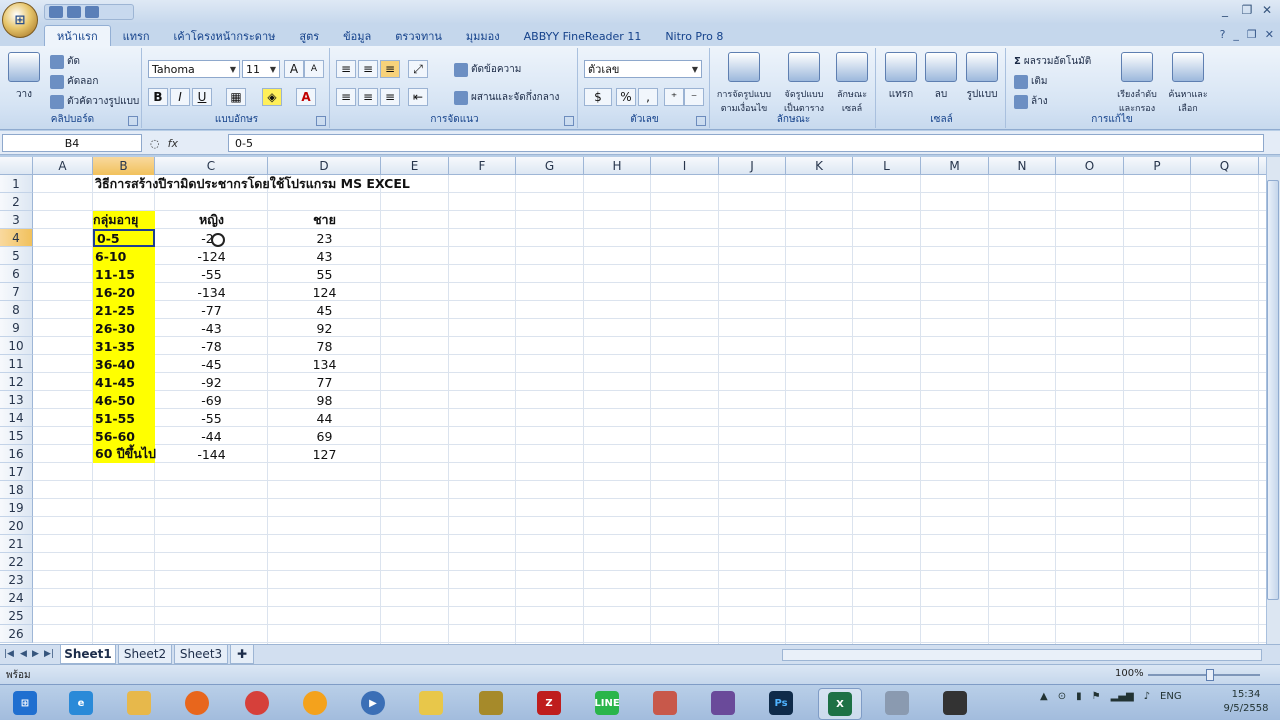 The width and height of the screenshot is (1280, 720). I want to click on column-header-c: C, so click(211, 166).